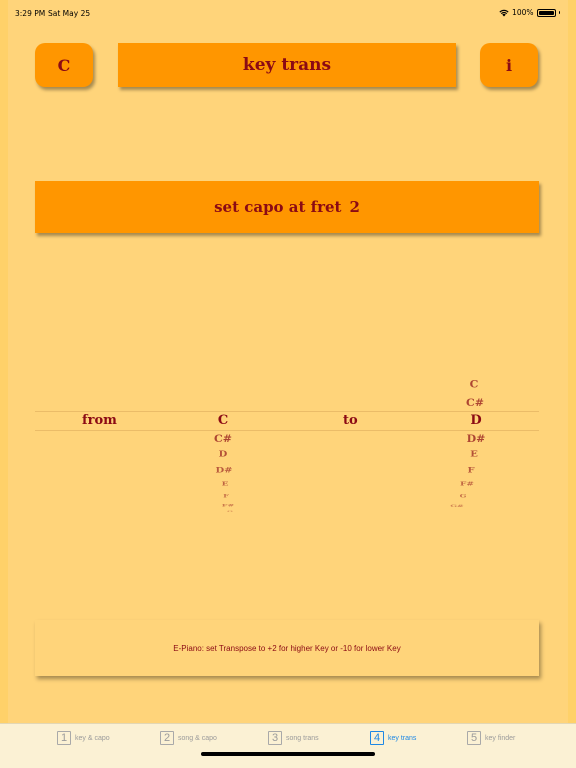 This screenshot has width=576, height=768. Describe the element at coordinates (223, 420) in the screenshot. I see `from-note-selected: C` at that location.